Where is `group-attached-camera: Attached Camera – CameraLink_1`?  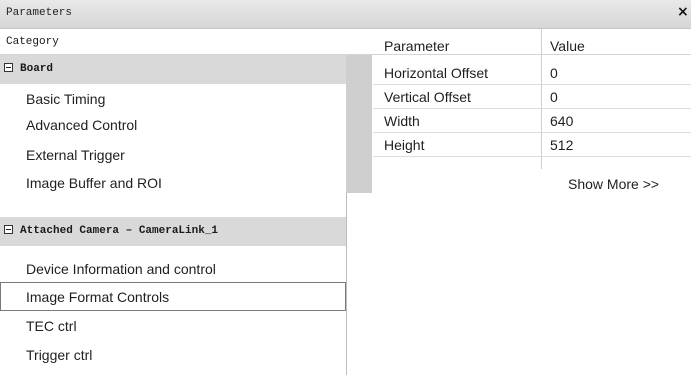 group-attached-camera: Attached Camera – CameraLink_1 is located at coordinates (173, 231).